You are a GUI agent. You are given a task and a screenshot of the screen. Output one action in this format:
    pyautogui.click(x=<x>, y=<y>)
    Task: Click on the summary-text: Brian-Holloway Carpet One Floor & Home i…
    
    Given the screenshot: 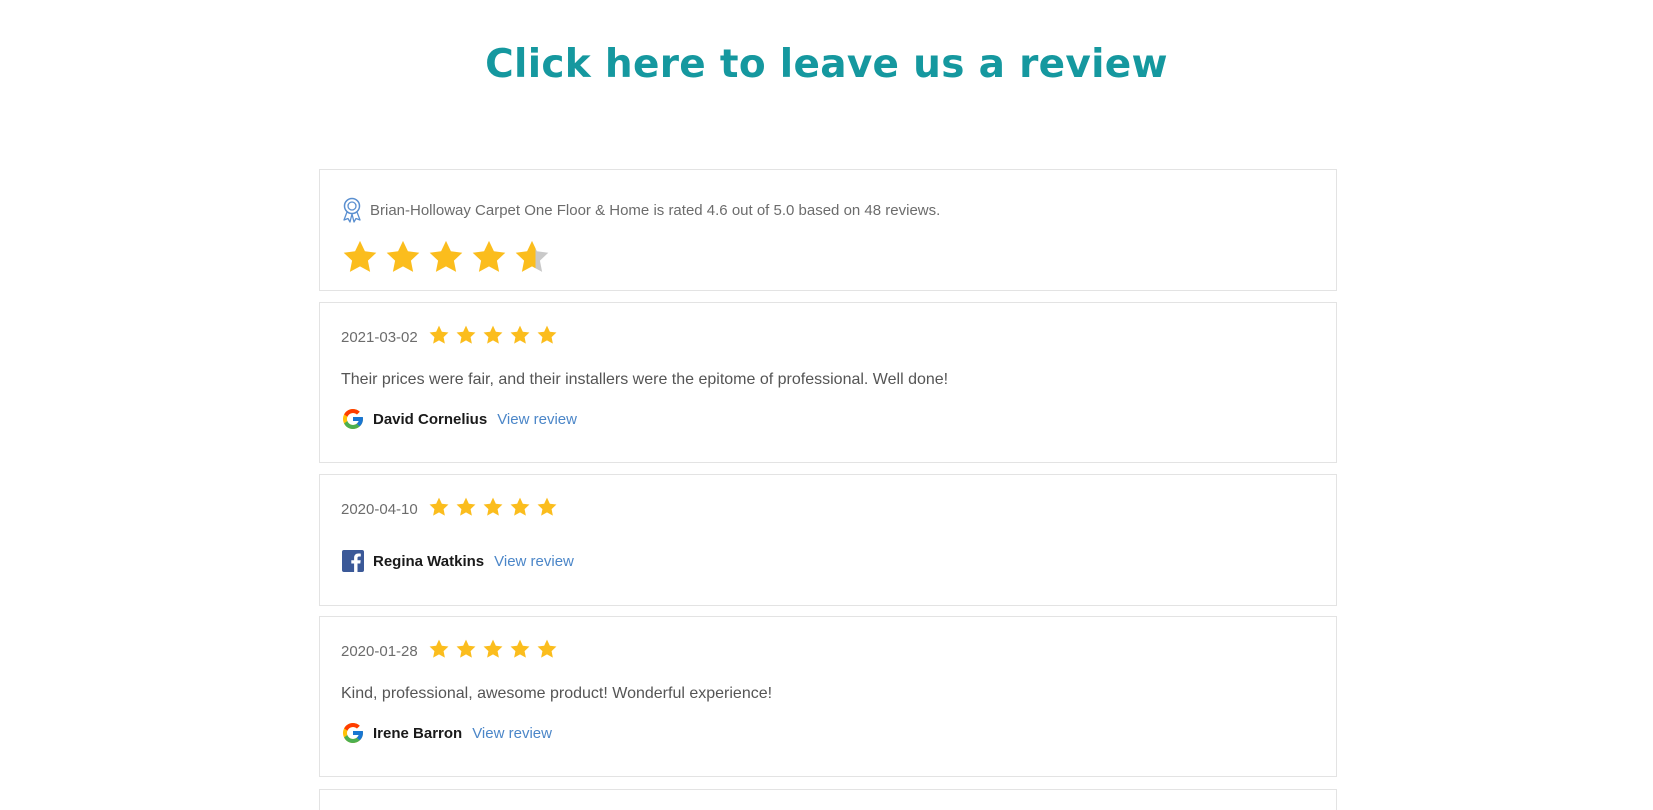 What is the action you would take?
    pyautogui.click(x=655, y=210)
    